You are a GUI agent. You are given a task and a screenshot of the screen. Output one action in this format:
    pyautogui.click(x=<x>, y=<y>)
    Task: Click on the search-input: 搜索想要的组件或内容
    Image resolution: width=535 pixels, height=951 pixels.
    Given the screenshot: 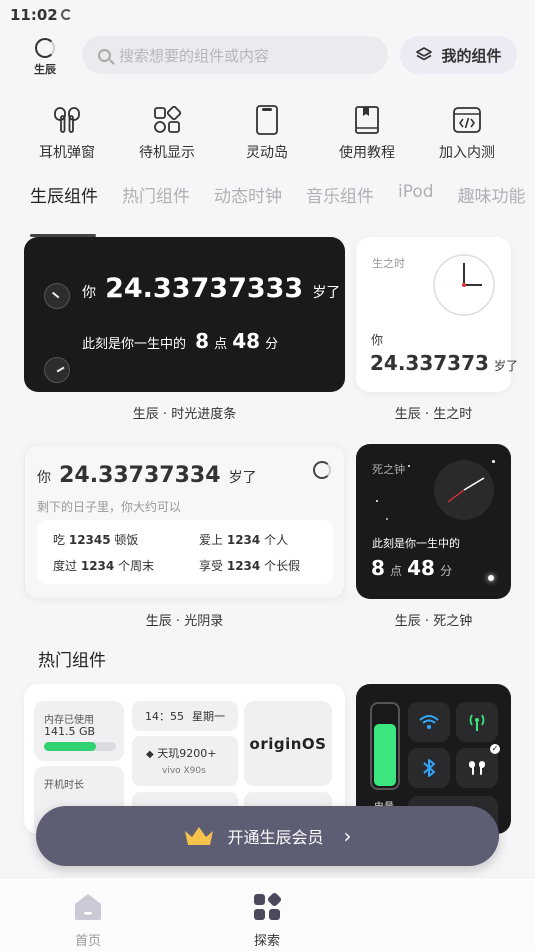 What is the action you would take?
    pyautogui.click(x=235, y=55)
    